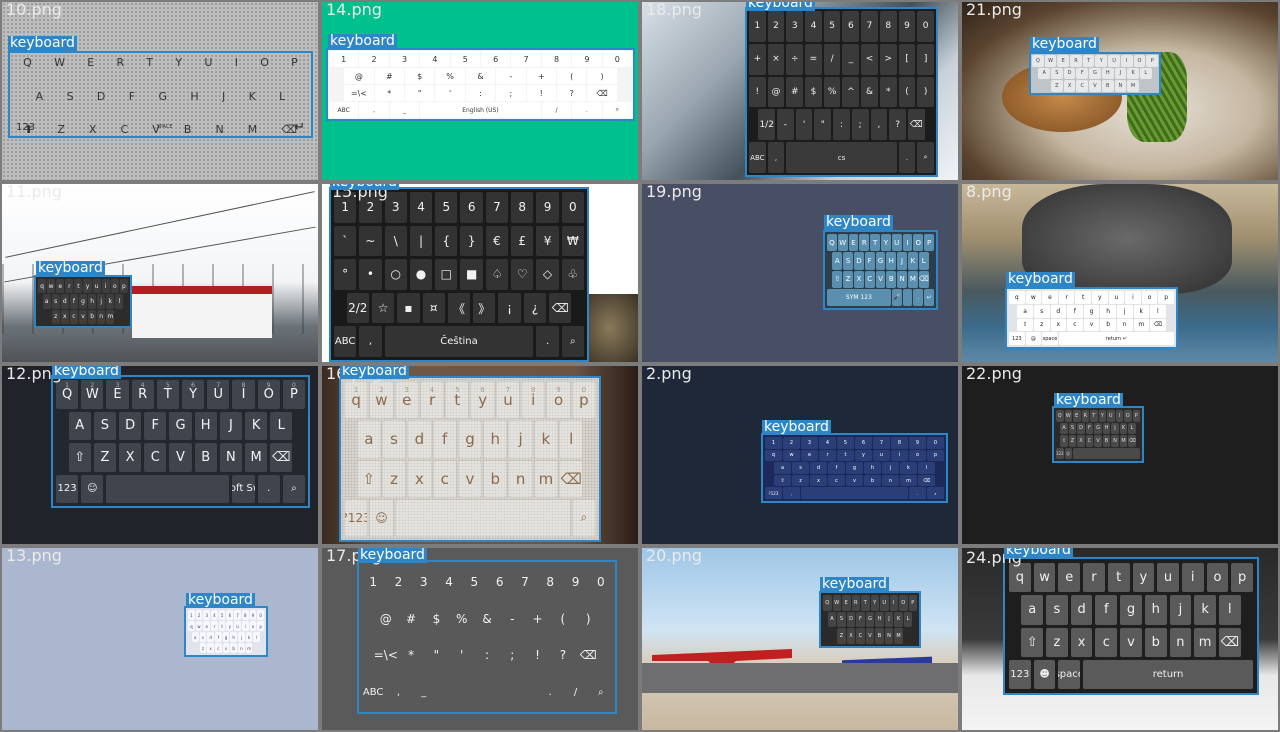  I want to click on key-symbol: >, so click(888, 59).